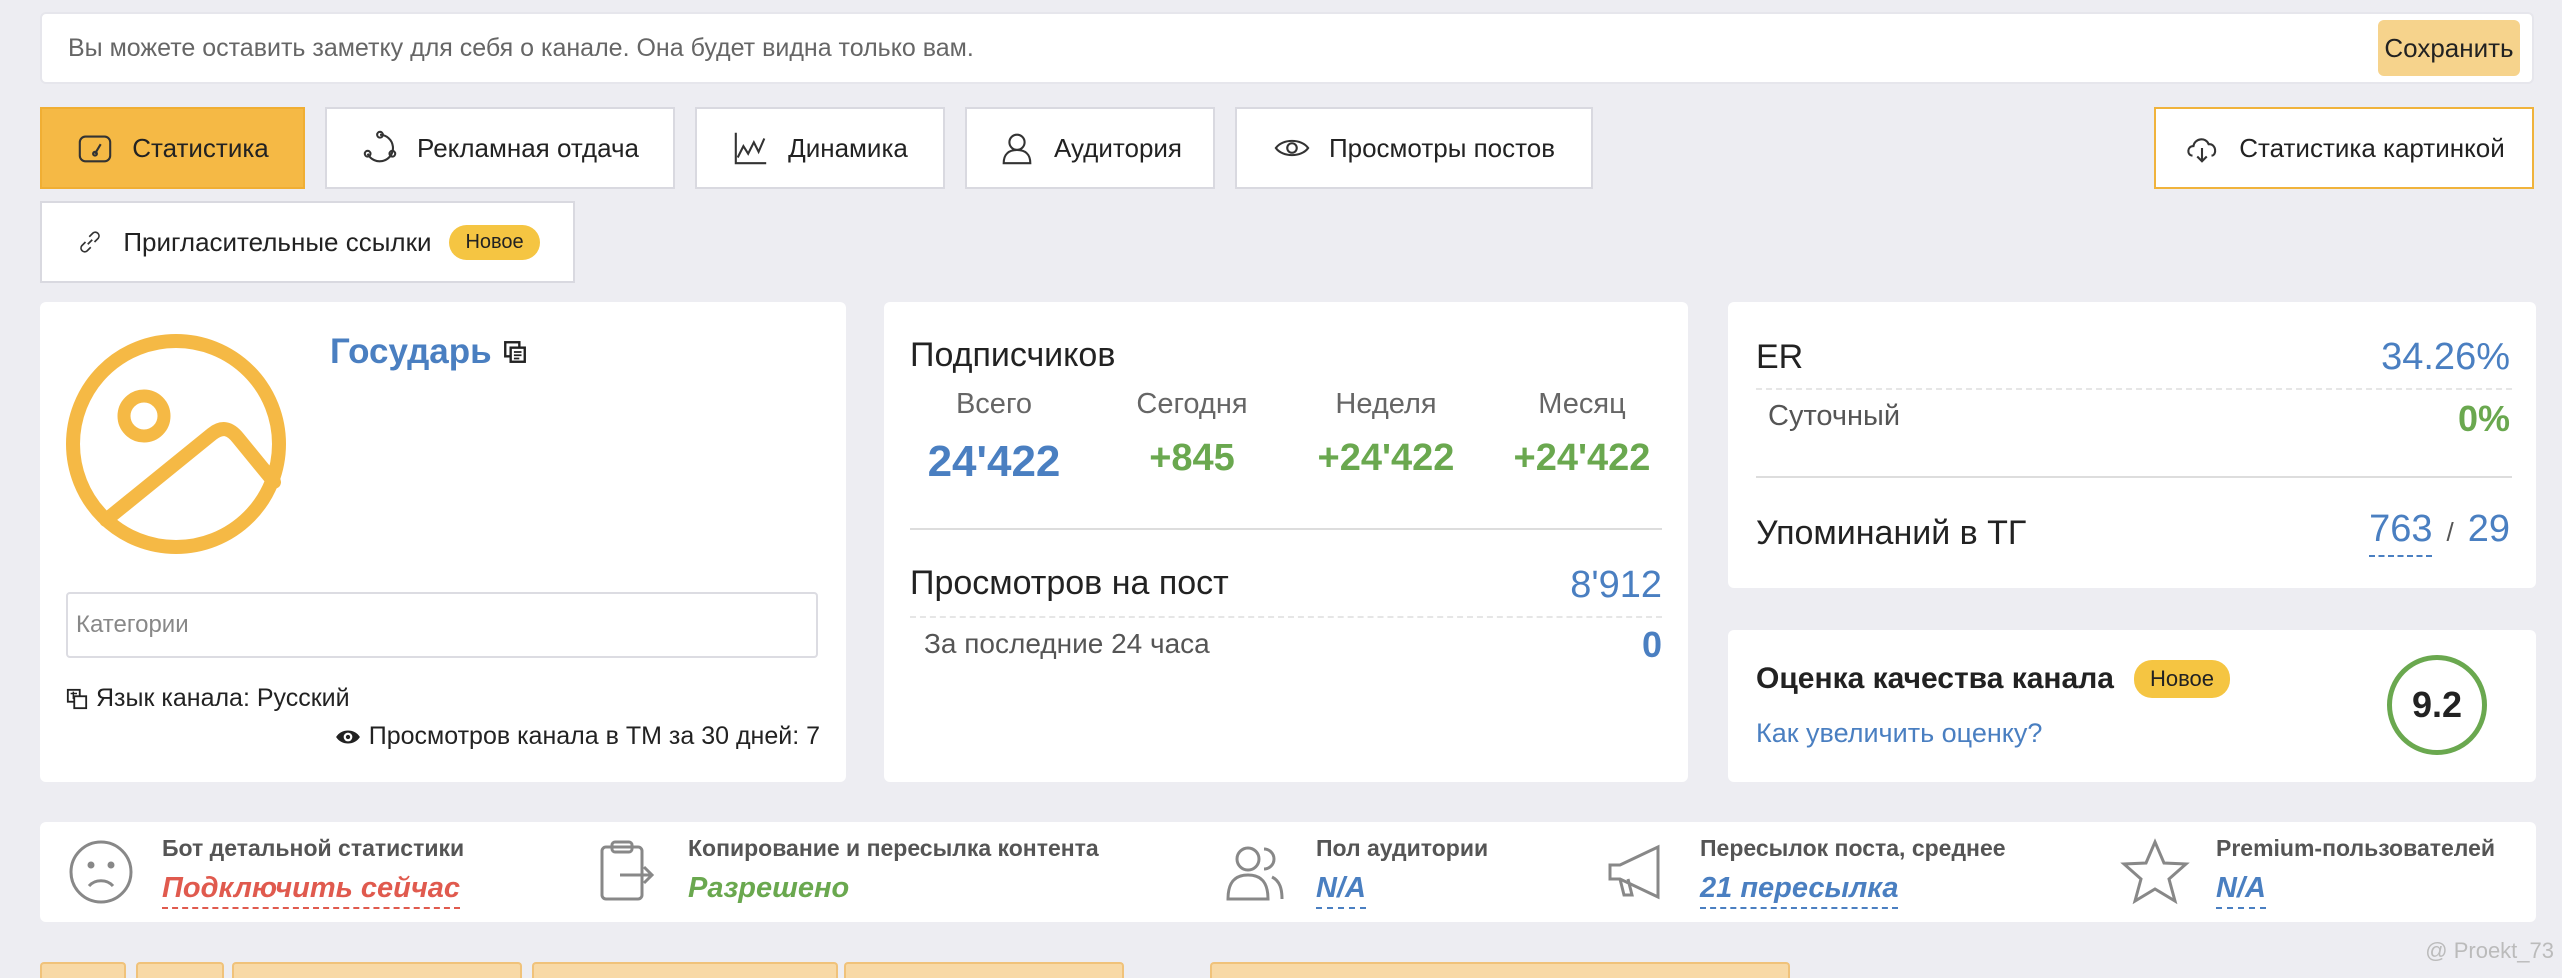 The height and width of the screenshot is (978, 2562). Describe the element at coordinates (1192, 434) in the screenshot. I see `subscribers-today: Сегодня +845` at that location.